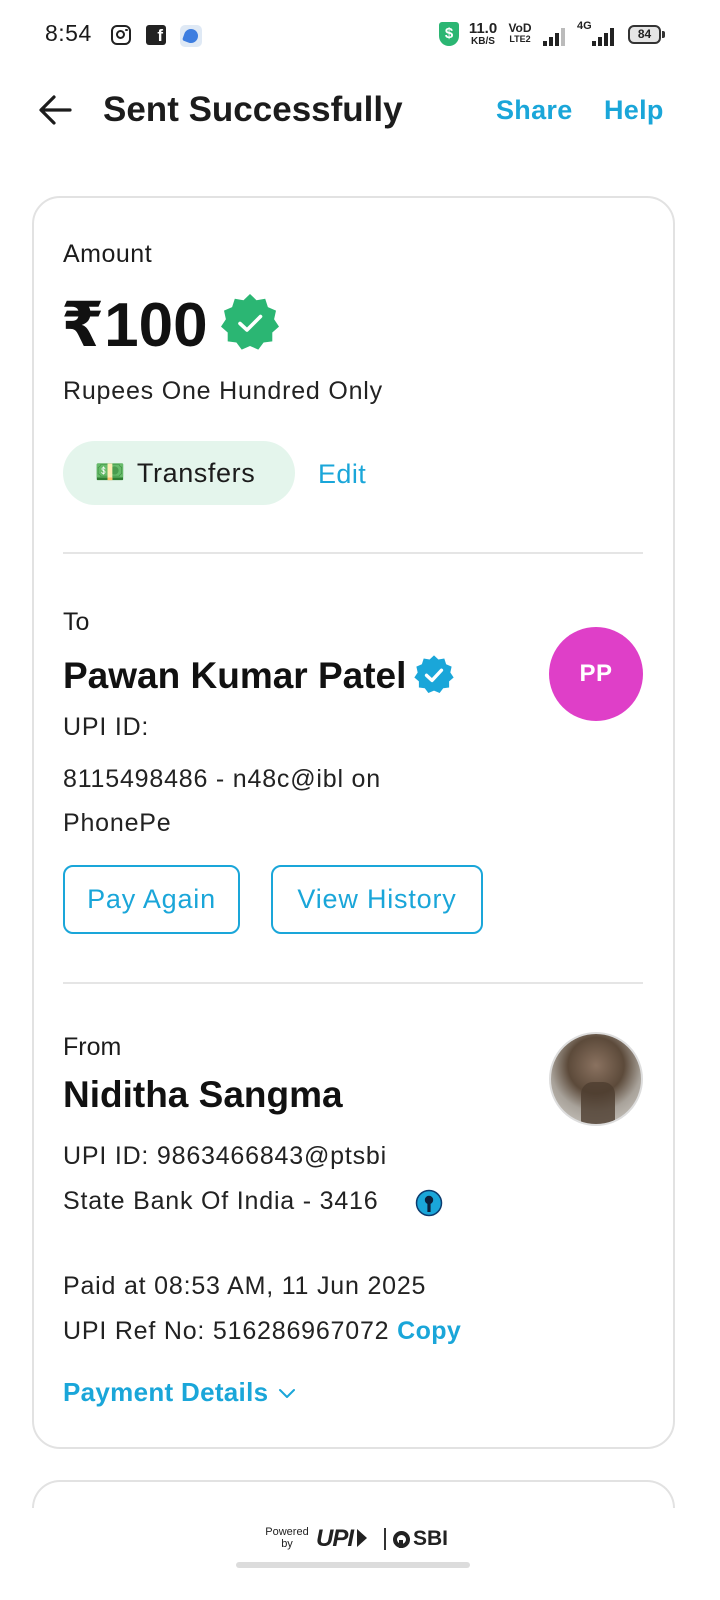  What do you see at coordinates (360, 1554) in the screenshot?
I see `footer-background` at bounding box center [360, 1554].